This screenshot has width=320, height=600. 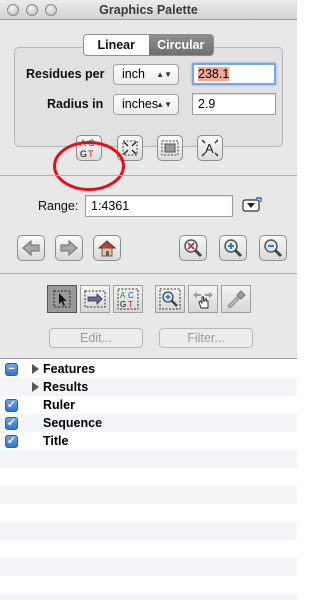 I want to click on residues-per-value: 238.1, so click(x=214, y=74).